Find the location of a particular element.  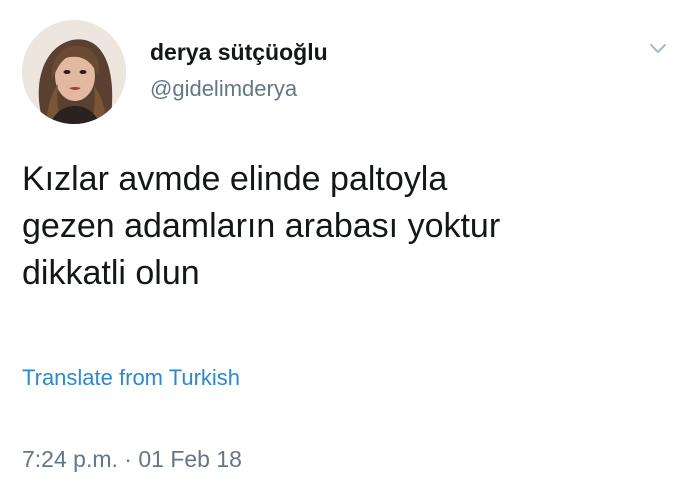

author-block: derya sütçüoğlu @gidelimderya is located at coordinates (239, 70).